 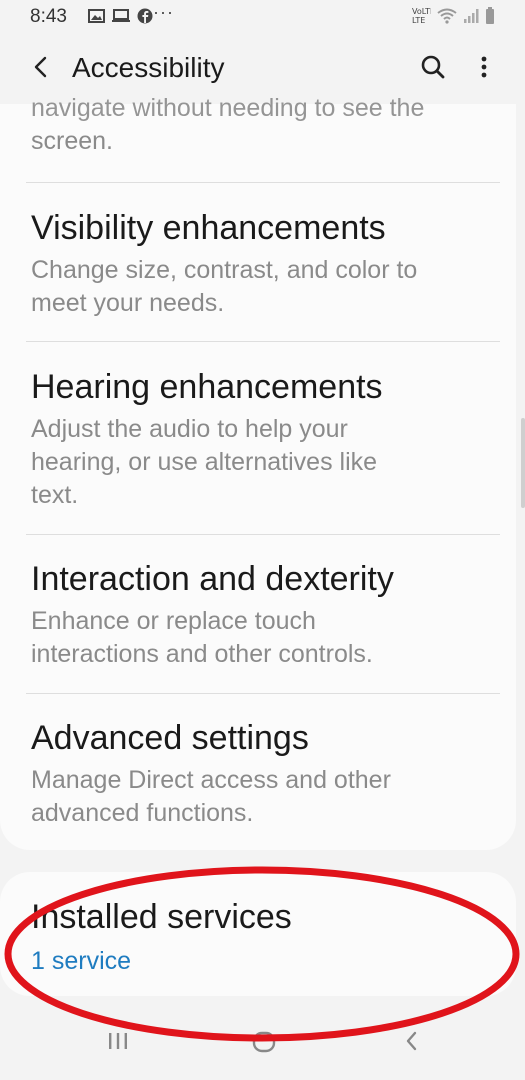 I want to click on item-description-line: text., so click(x=55, y=495).